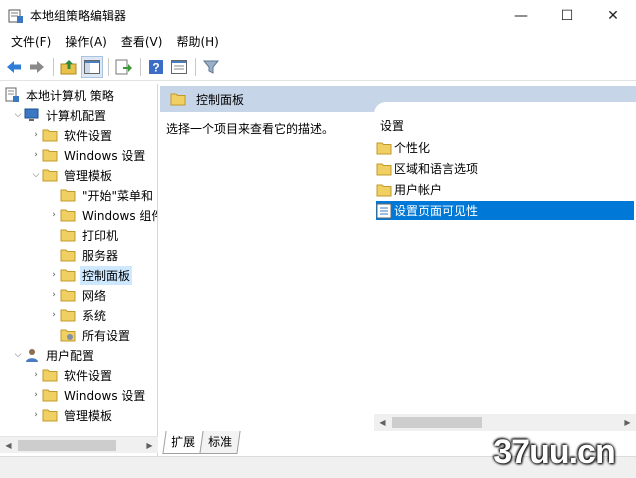 The width and height of the screenshot is (636, 478). What do you see at coordinates (197, 42) in the screenshot?
I see `menu-help: 帮助(H)` at bounding box center [197, 42].